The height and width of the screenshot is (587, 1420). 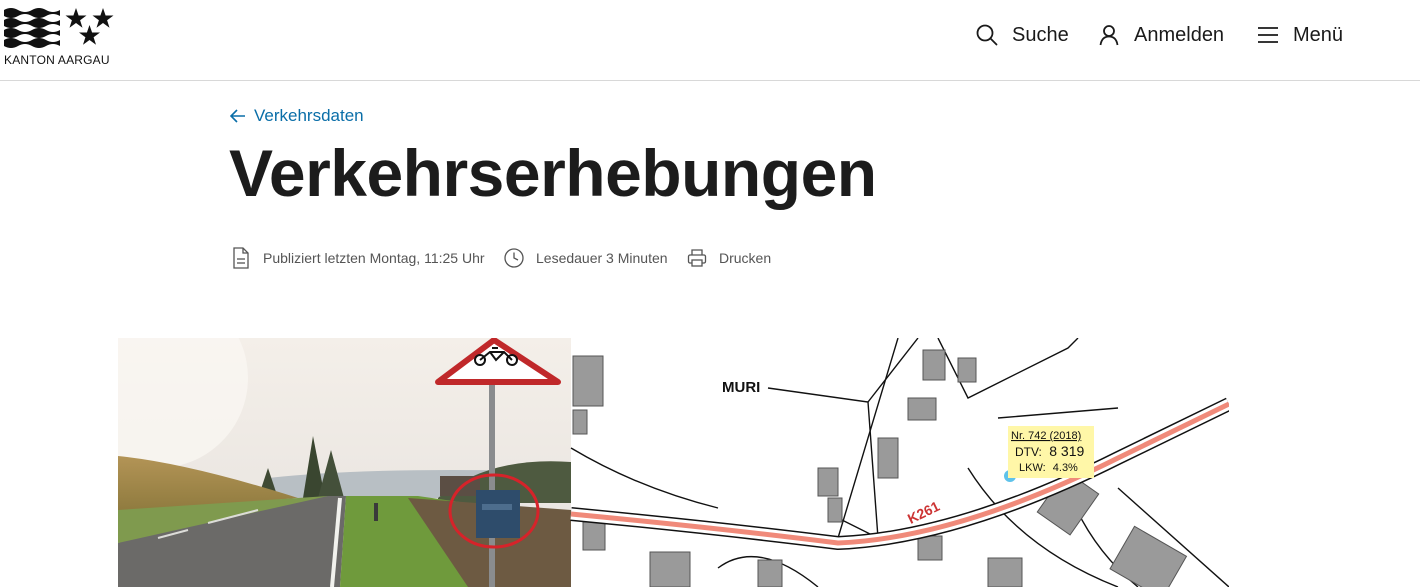 What do you see at coordinates (1065, 468) in the screenshot?
I see `lkw-value: 4.3%` at bounding box center [1065, 468].